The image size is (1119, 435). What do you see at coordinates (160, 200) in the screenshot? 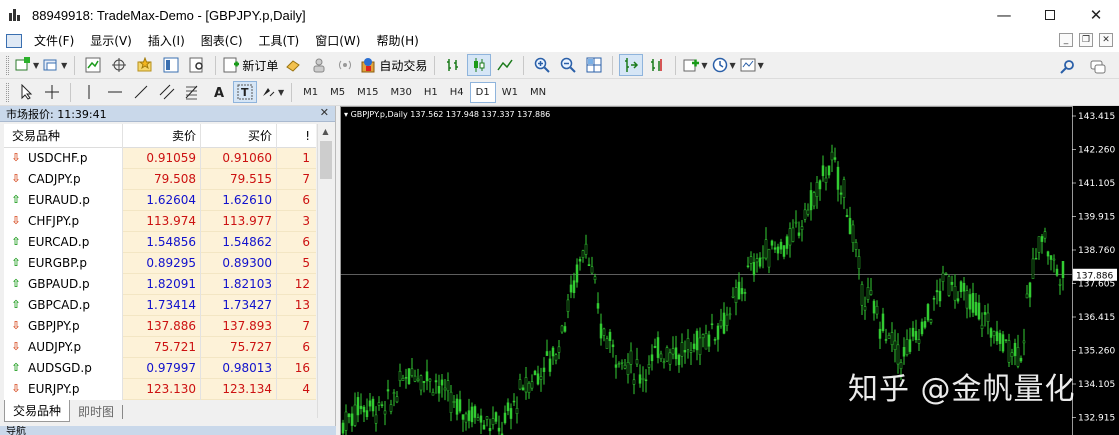
I see `table-row: ⇧ EURAUD.p 1.62604 1.62610 6` at bounding box center [160, 200].